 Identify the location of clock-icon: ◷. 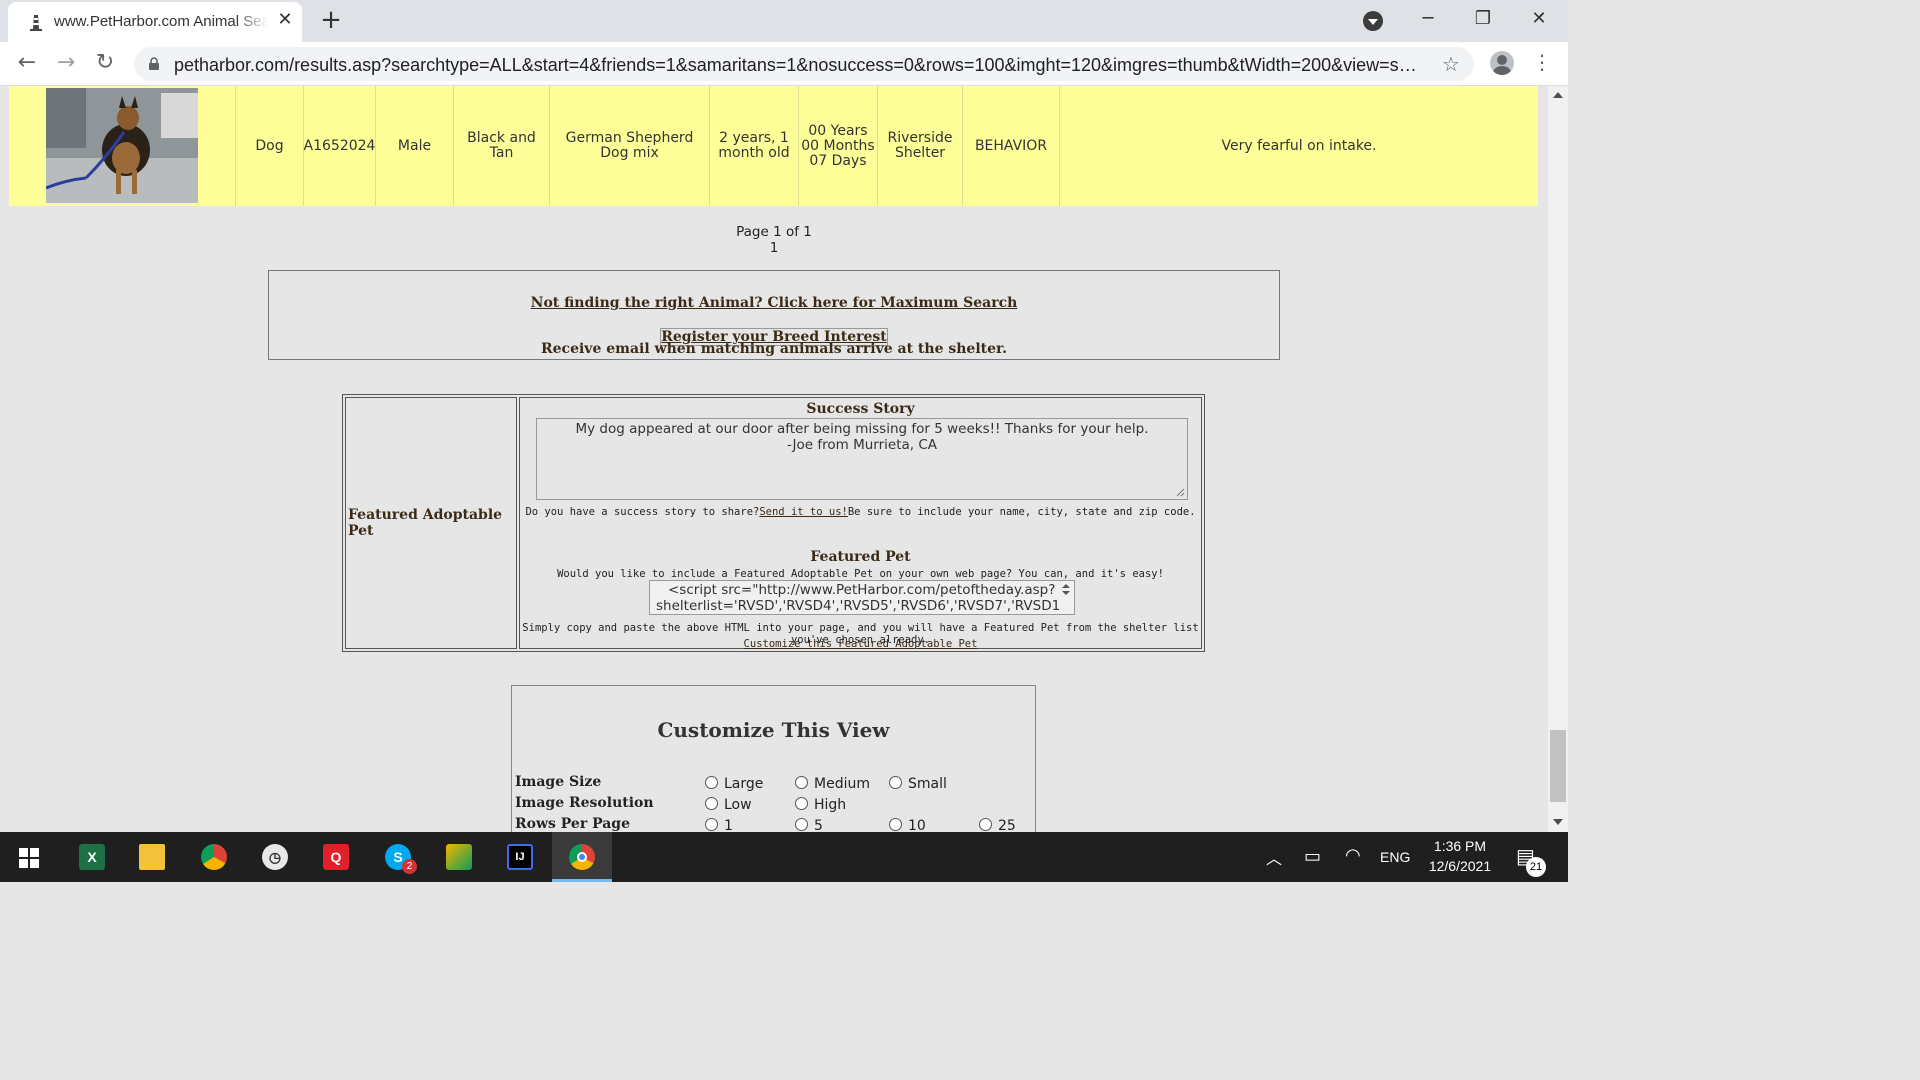
(275, 857).